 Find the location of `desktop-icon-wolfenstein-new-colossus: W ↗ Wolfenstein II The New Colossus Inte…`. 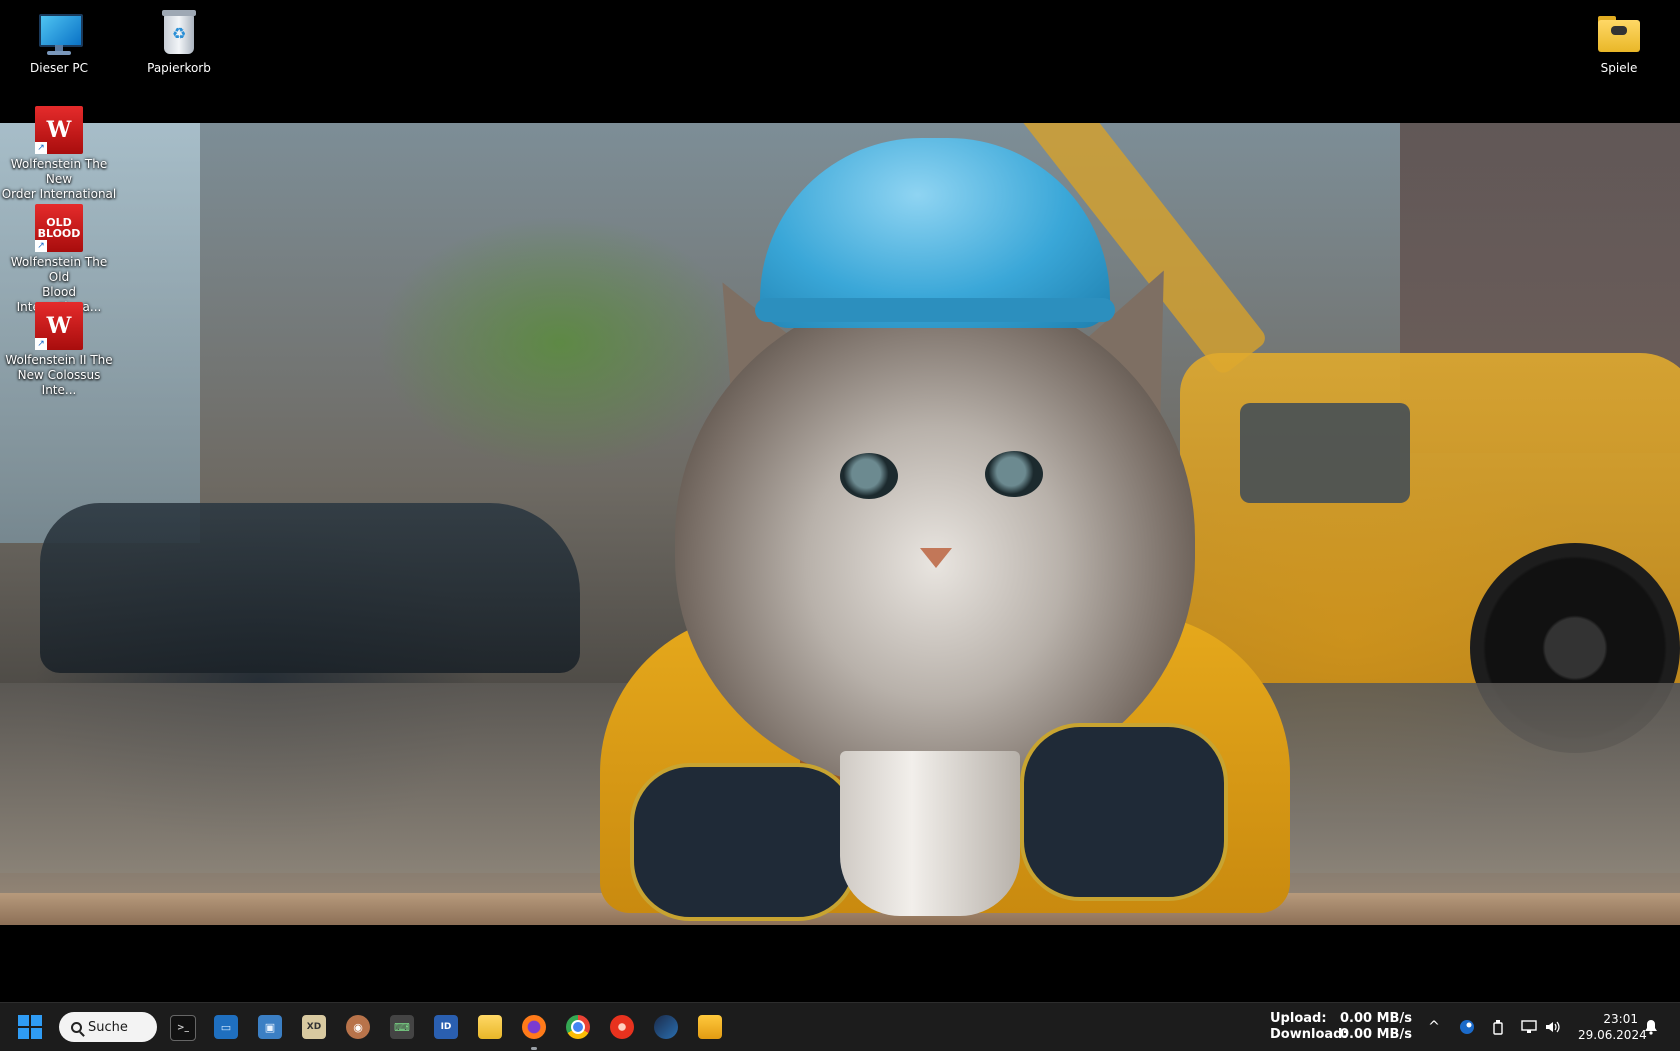

desktop-icon-wolfenstein-new-colossus: W ↗ Wolfenstein II The New Colossus Inte… is located at coordinates (59, 346).